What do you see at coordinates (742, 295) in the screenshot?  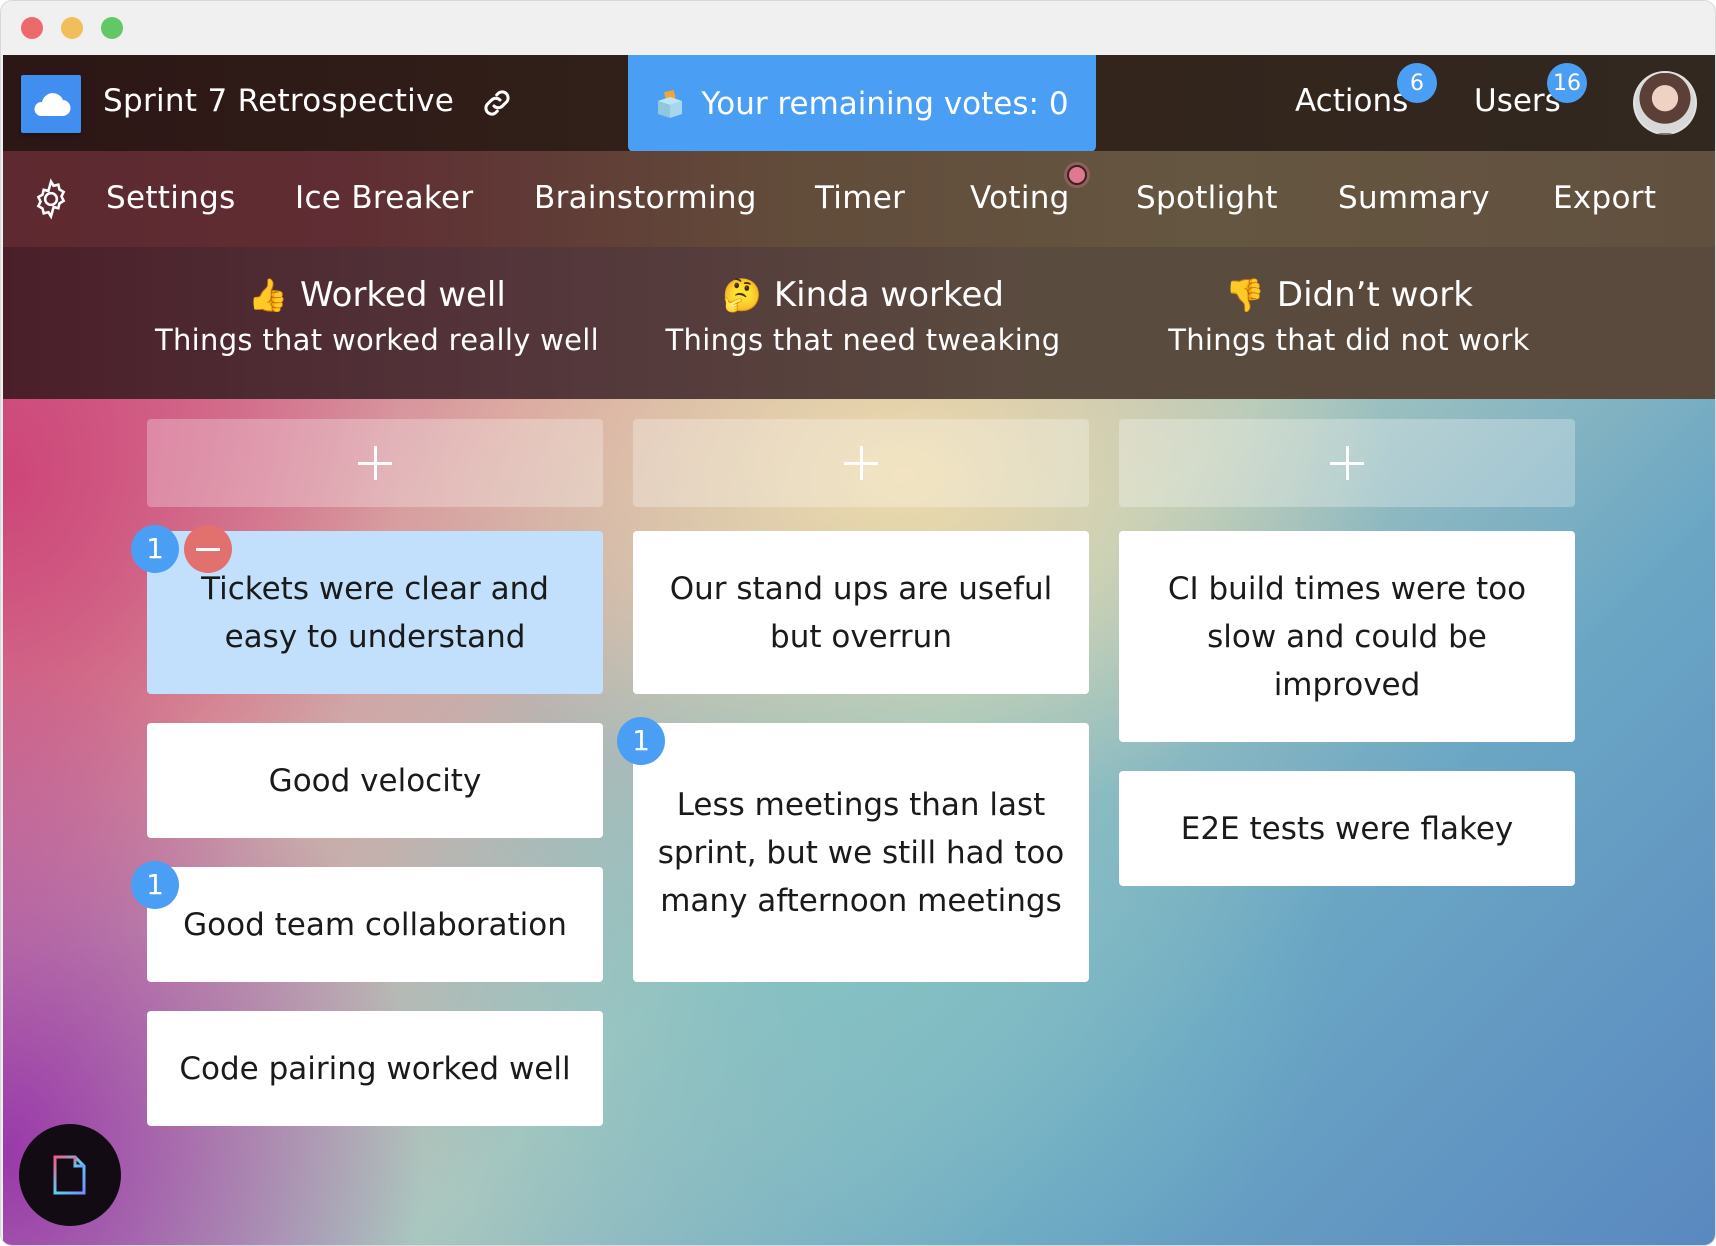 I see `thinking-face-icon: 🤔` at bounding box center [742, 295].